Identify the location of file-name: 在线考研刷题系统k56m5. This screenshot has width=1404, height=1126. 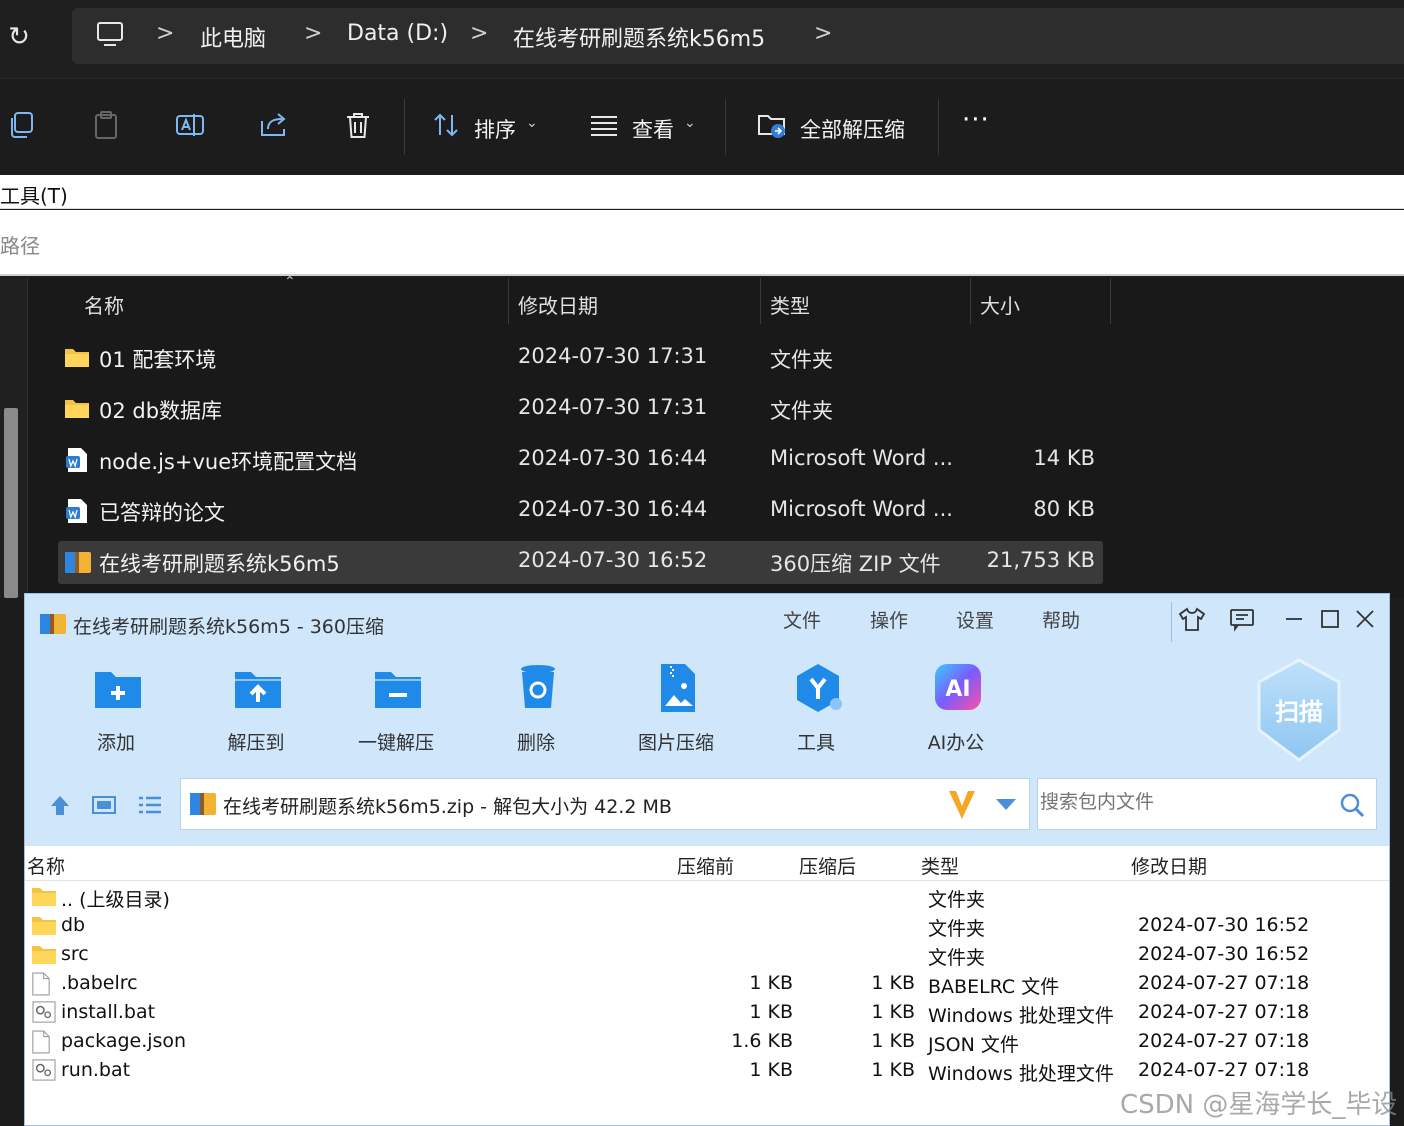
(219, 564).